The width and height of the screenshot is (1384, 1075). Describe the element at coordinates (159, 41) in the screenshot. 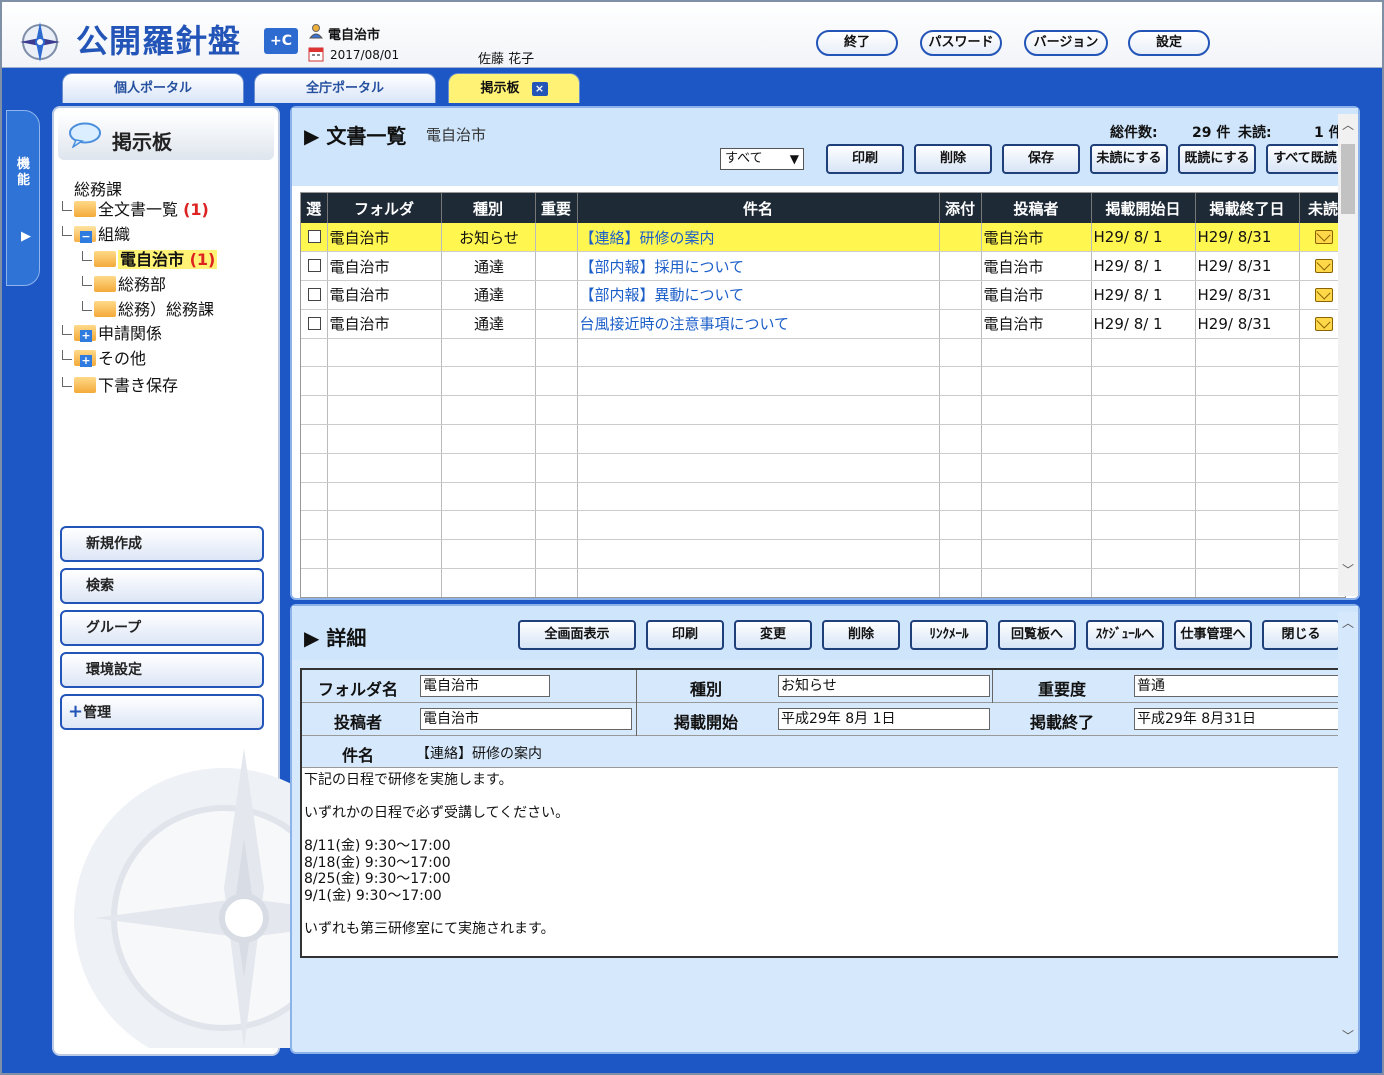

I see `app-title: 公開羅針盤` at that location.